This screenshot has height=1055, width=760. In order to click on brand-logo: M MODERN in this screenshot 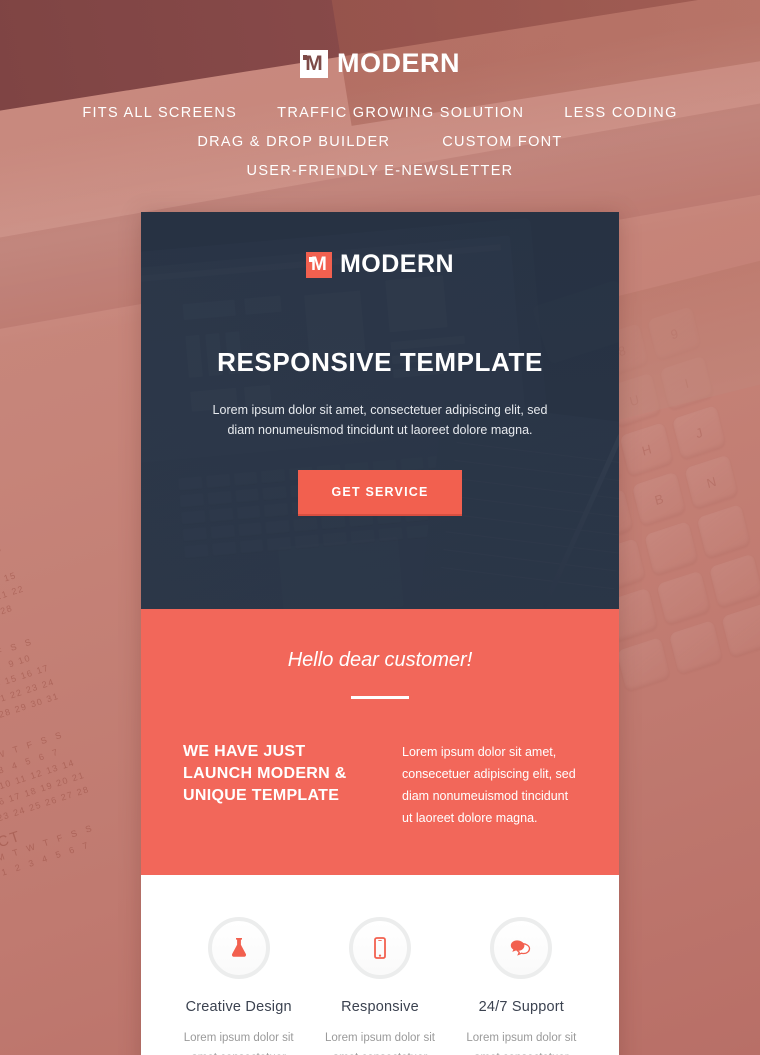, I will do `click(380, 63)`.